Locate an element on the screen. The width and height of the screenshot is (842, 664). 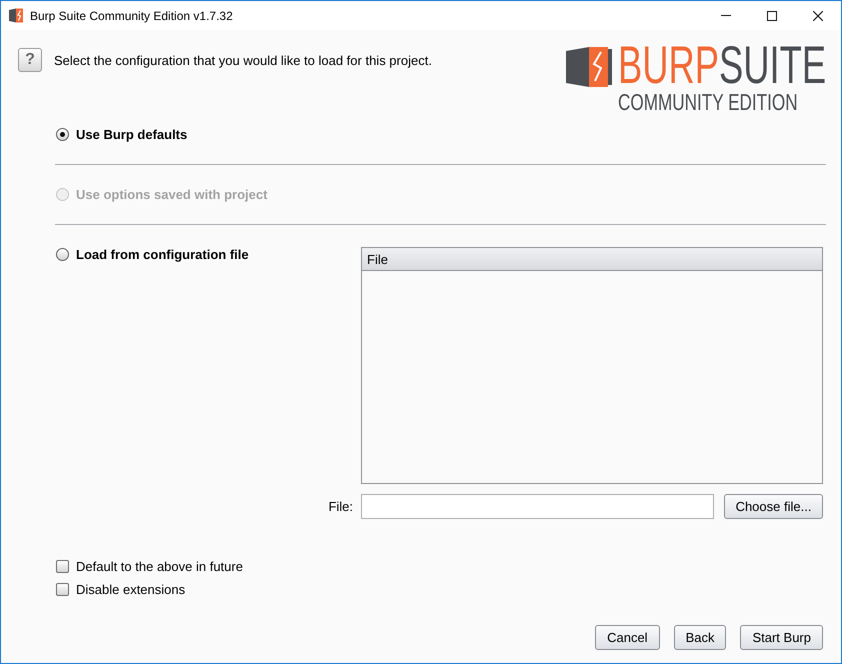
dialog-button: Cancel is located at coordinates (627, 637).